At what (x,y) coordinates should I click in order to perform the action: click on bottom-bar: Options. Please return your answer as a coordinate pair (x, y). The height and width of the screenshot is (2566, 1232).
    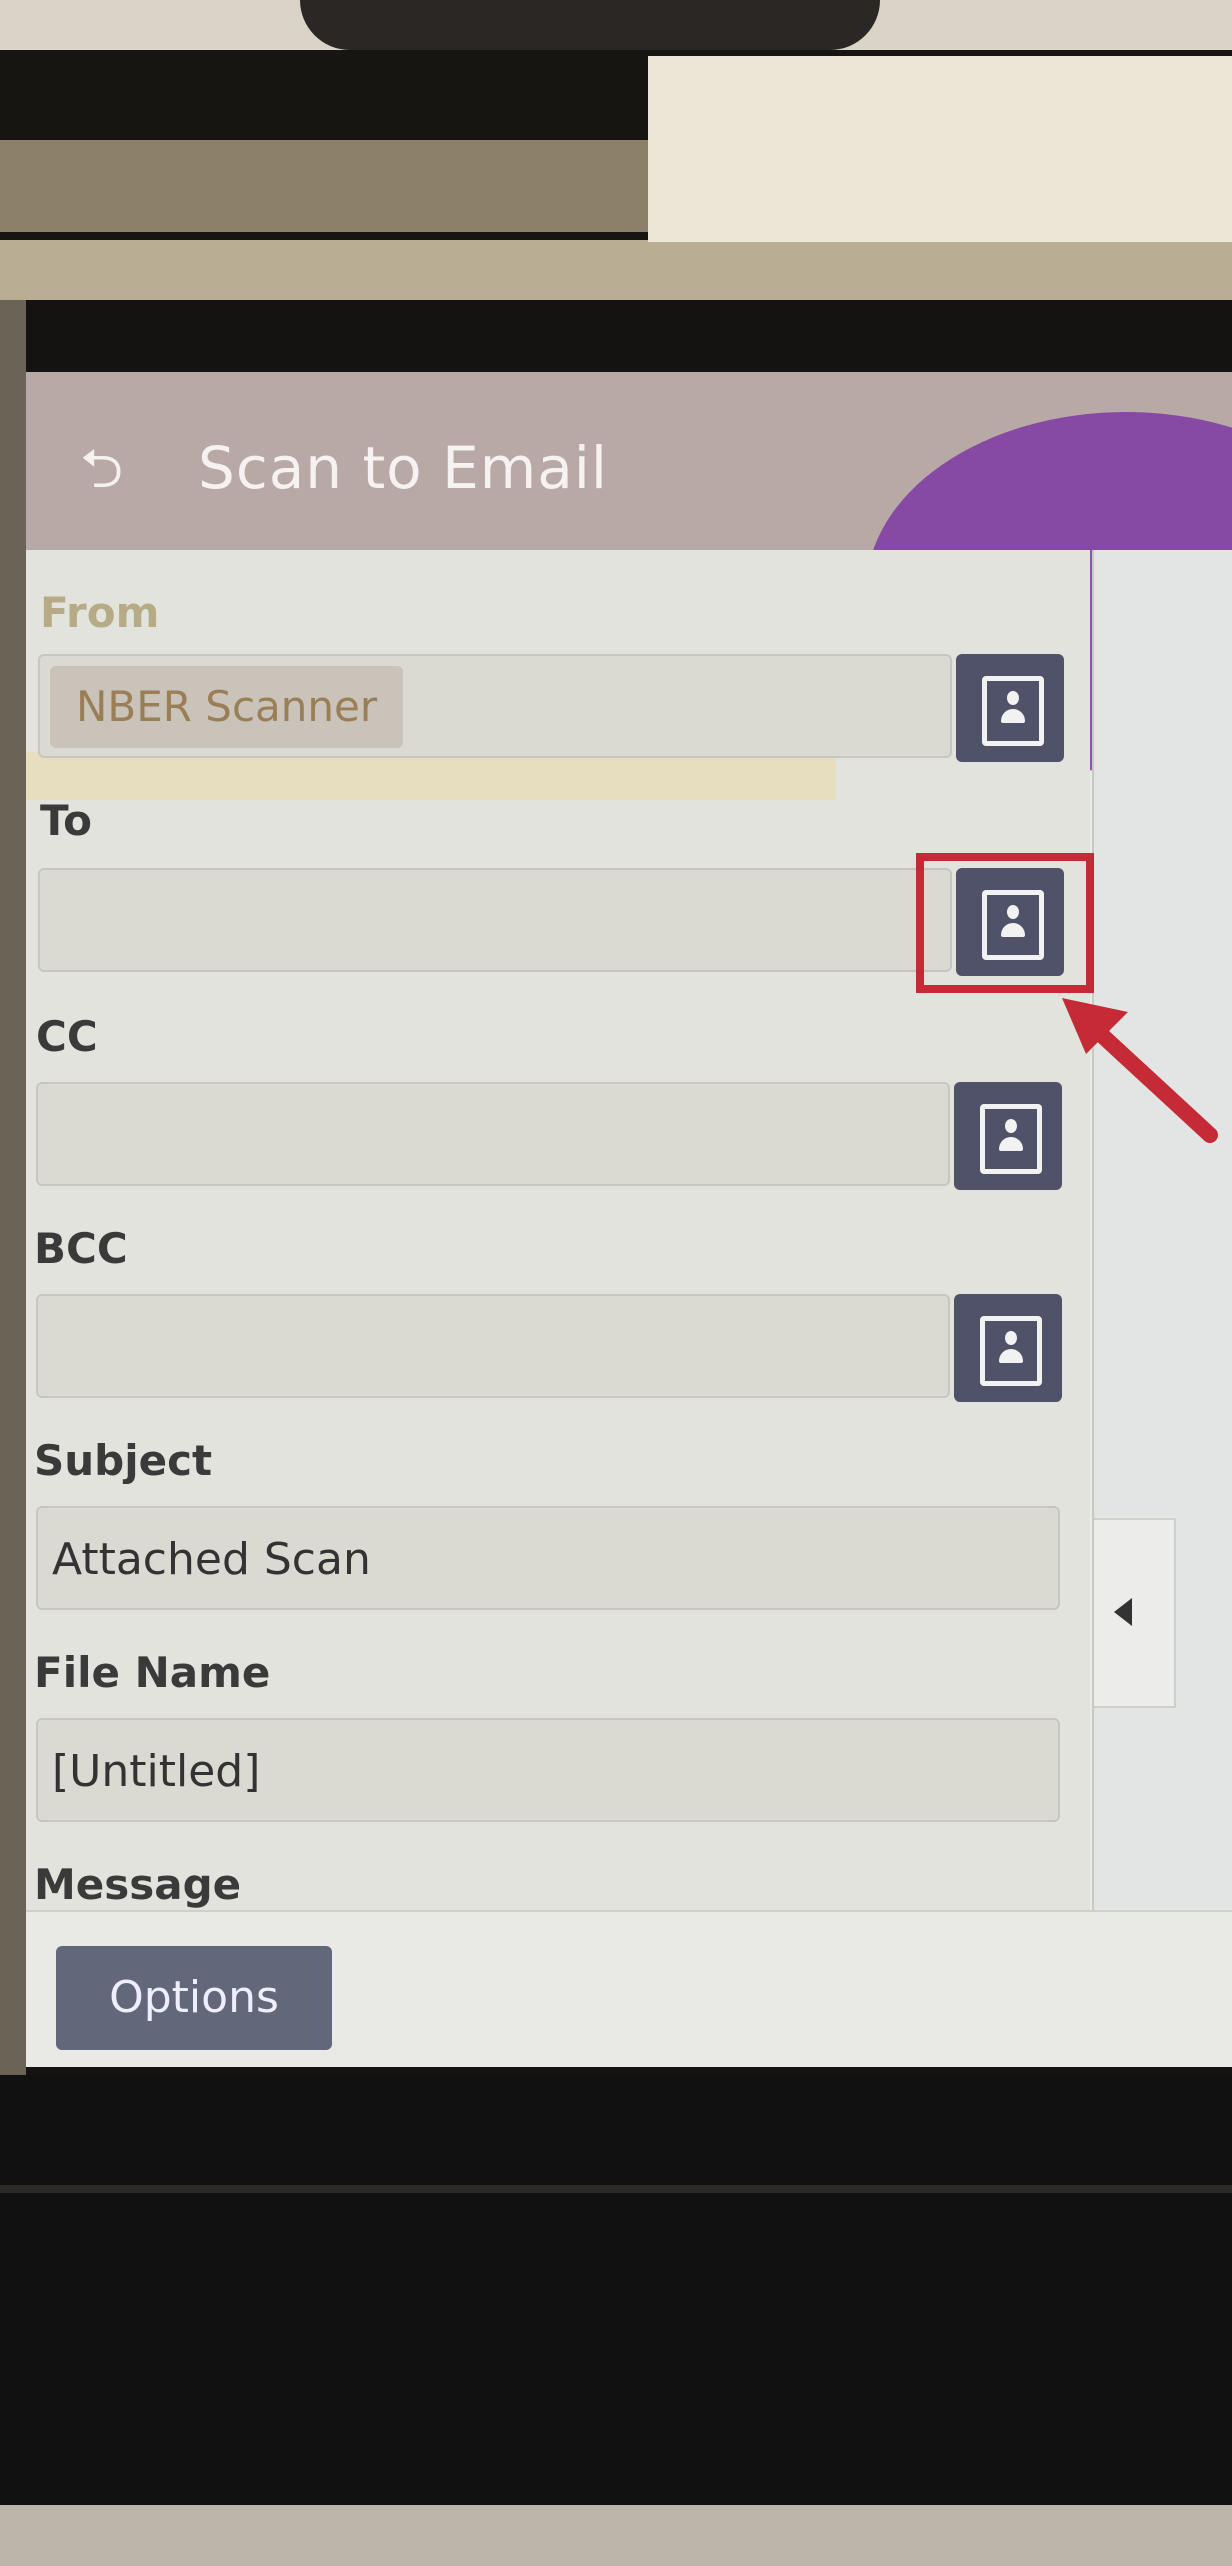
    Looking at the image, I should click on (629, 1988).